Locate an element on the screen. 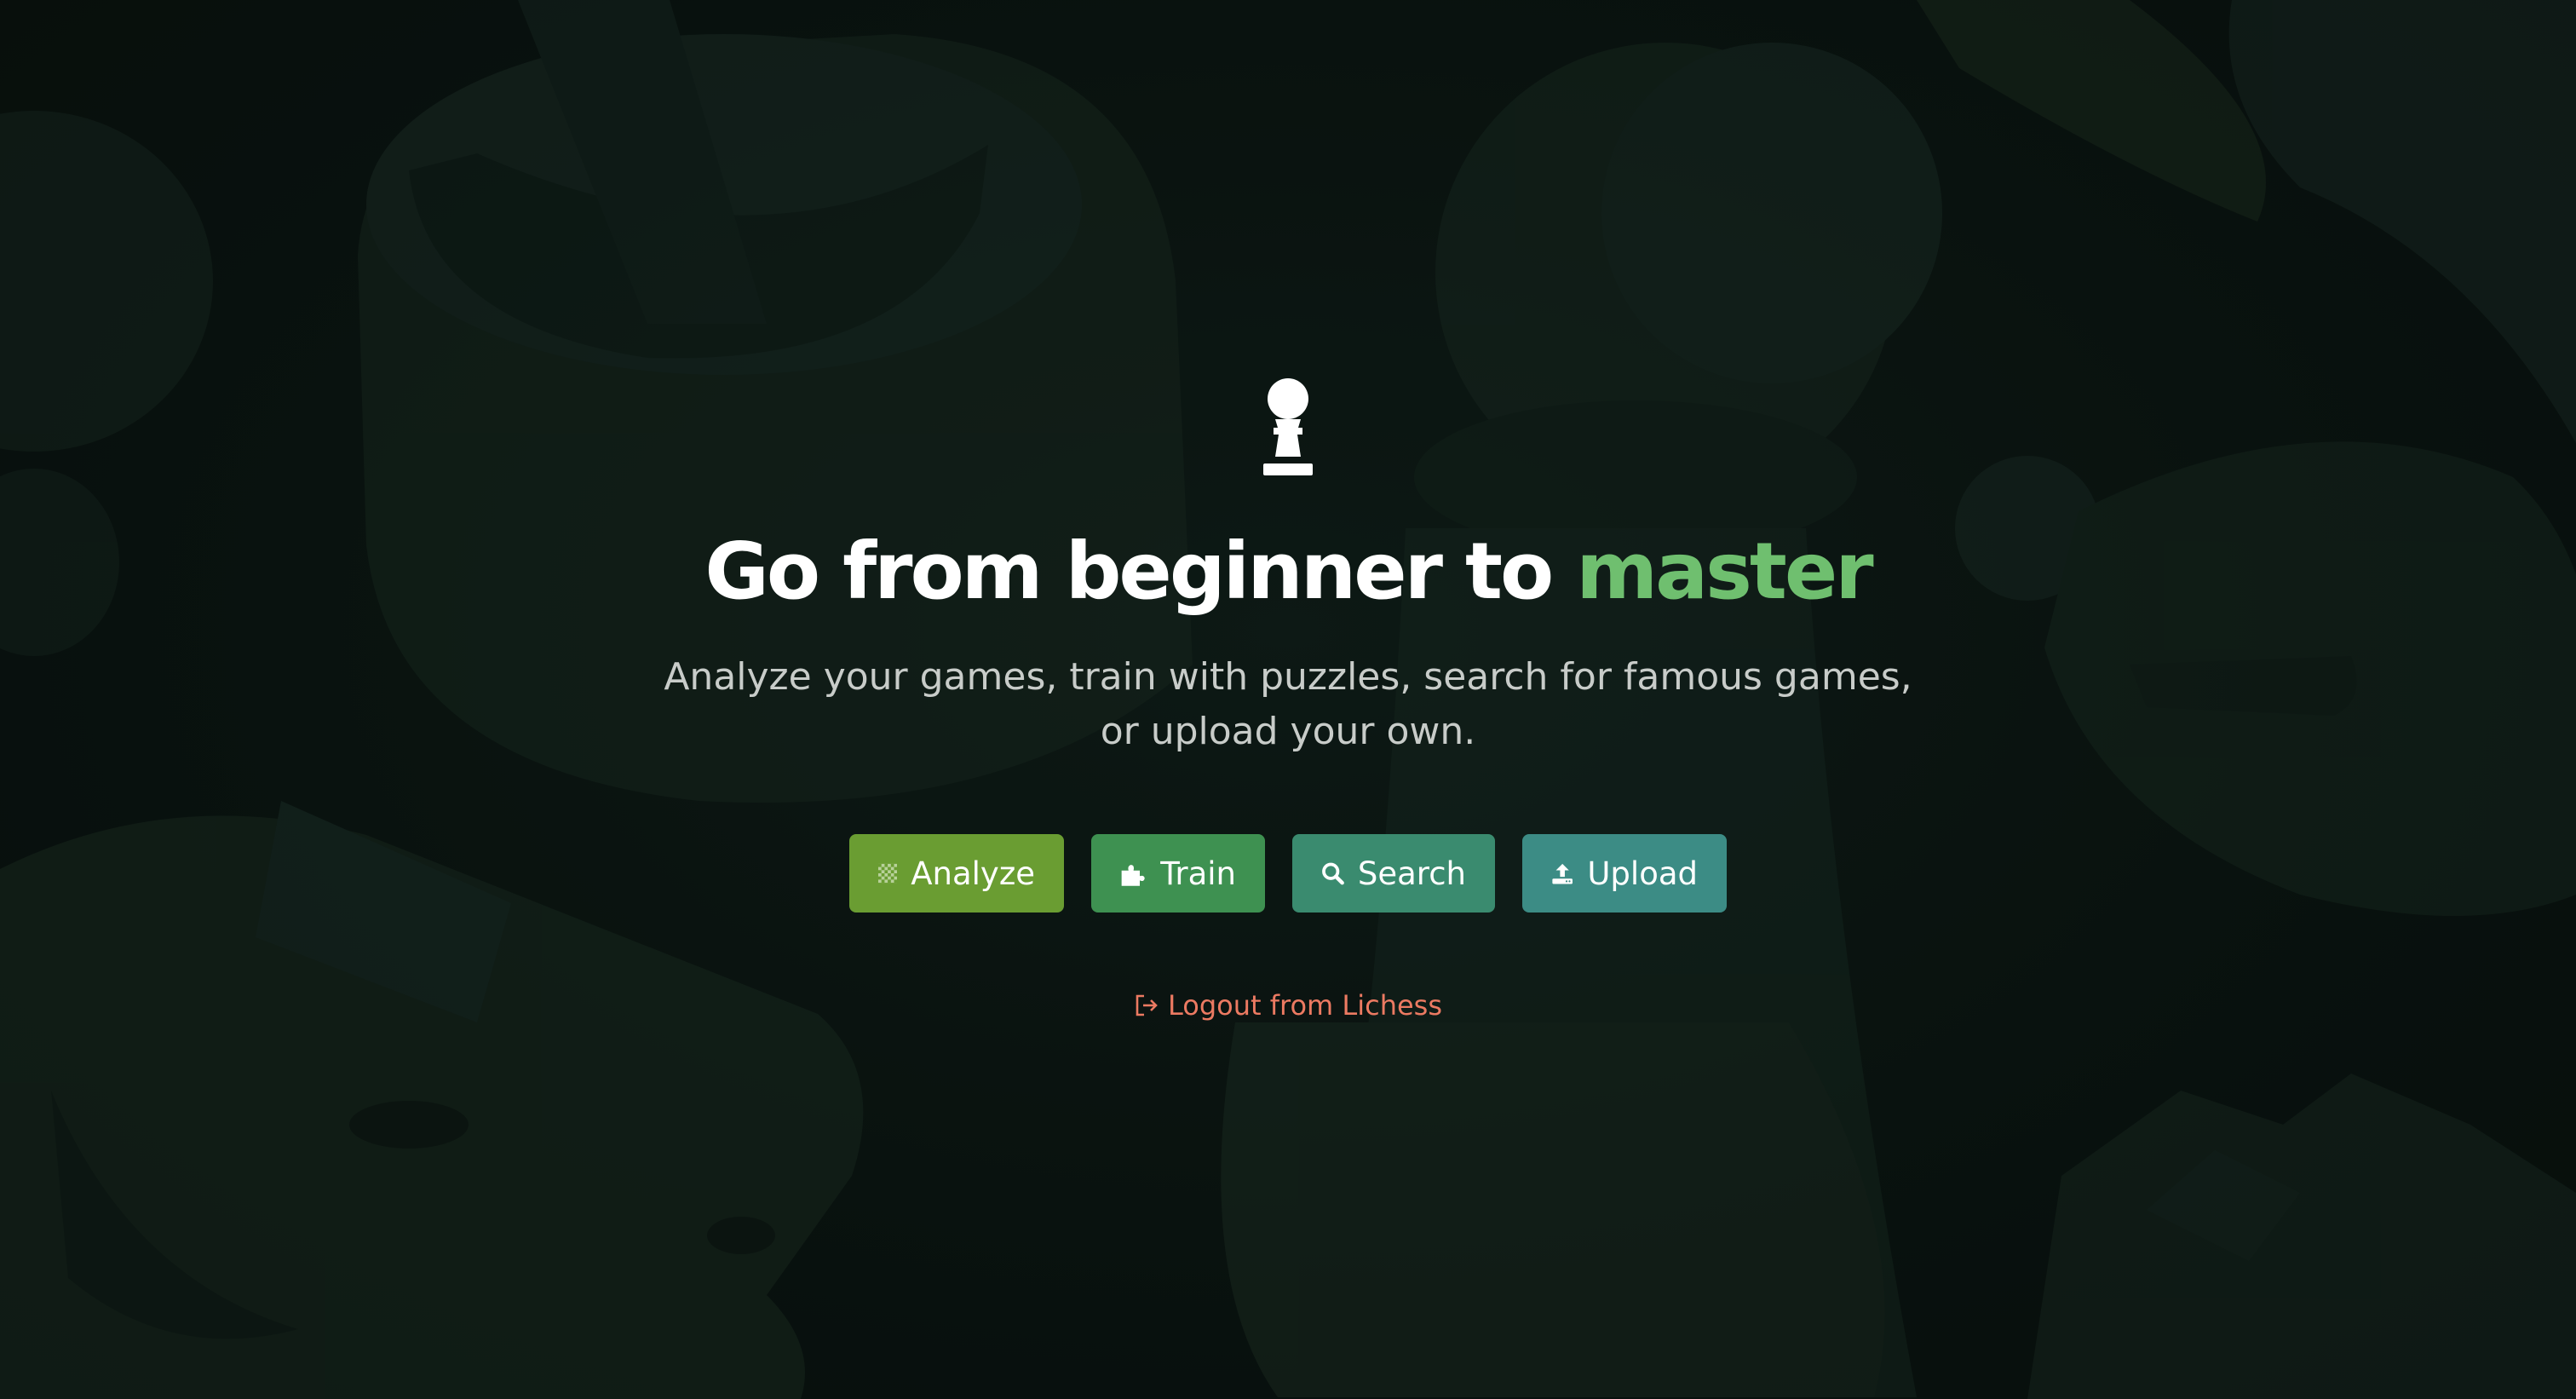 The height and width of the screenshot is (1399, 2576). upload-button: Upload is located at coordinates (1625, 873).